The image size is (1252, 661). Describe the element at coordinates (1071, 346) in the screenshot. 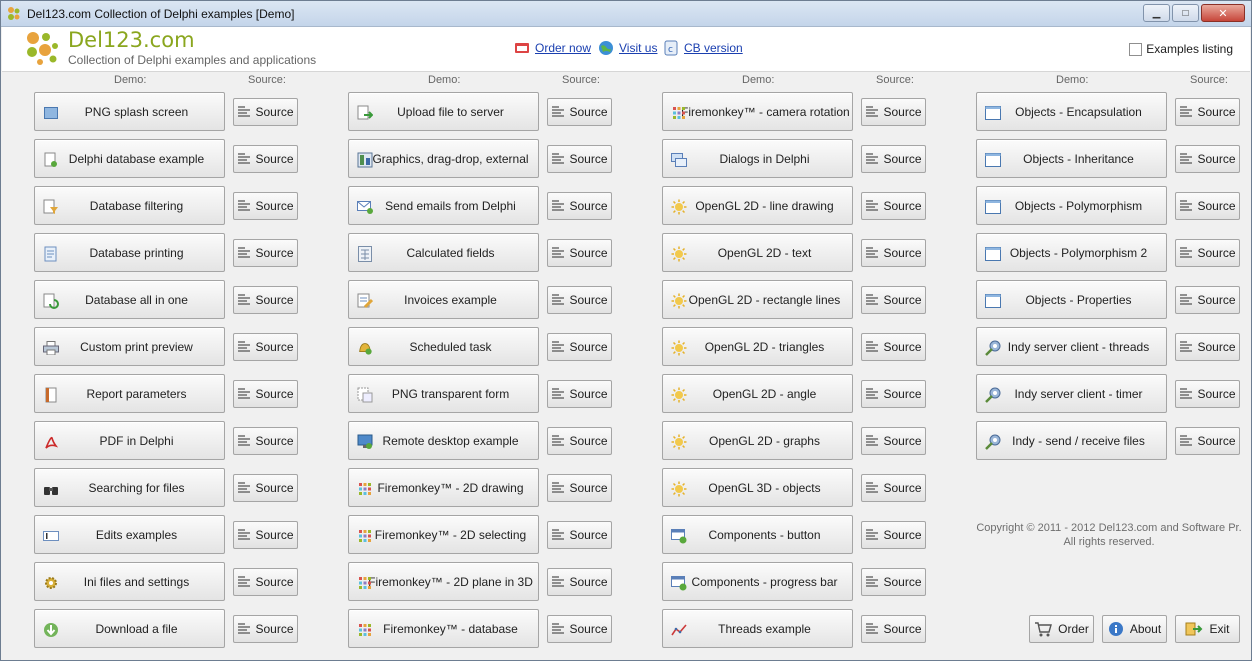

I see `demo-button: Indy server client - threads` at that location.